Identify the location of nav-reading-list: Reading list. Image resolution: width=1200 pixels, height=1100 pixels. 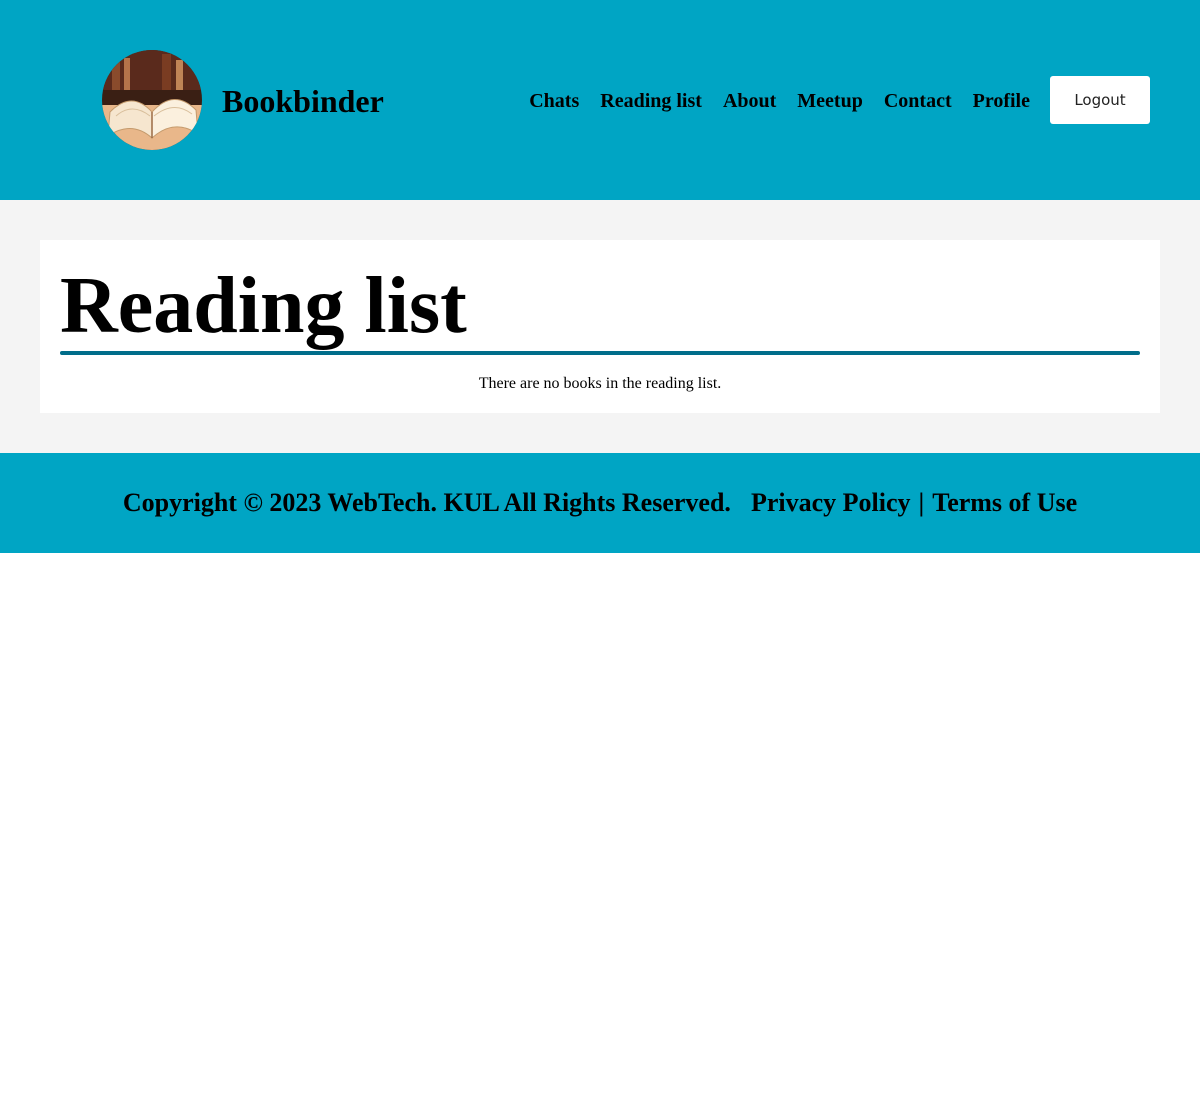
(651, 101).